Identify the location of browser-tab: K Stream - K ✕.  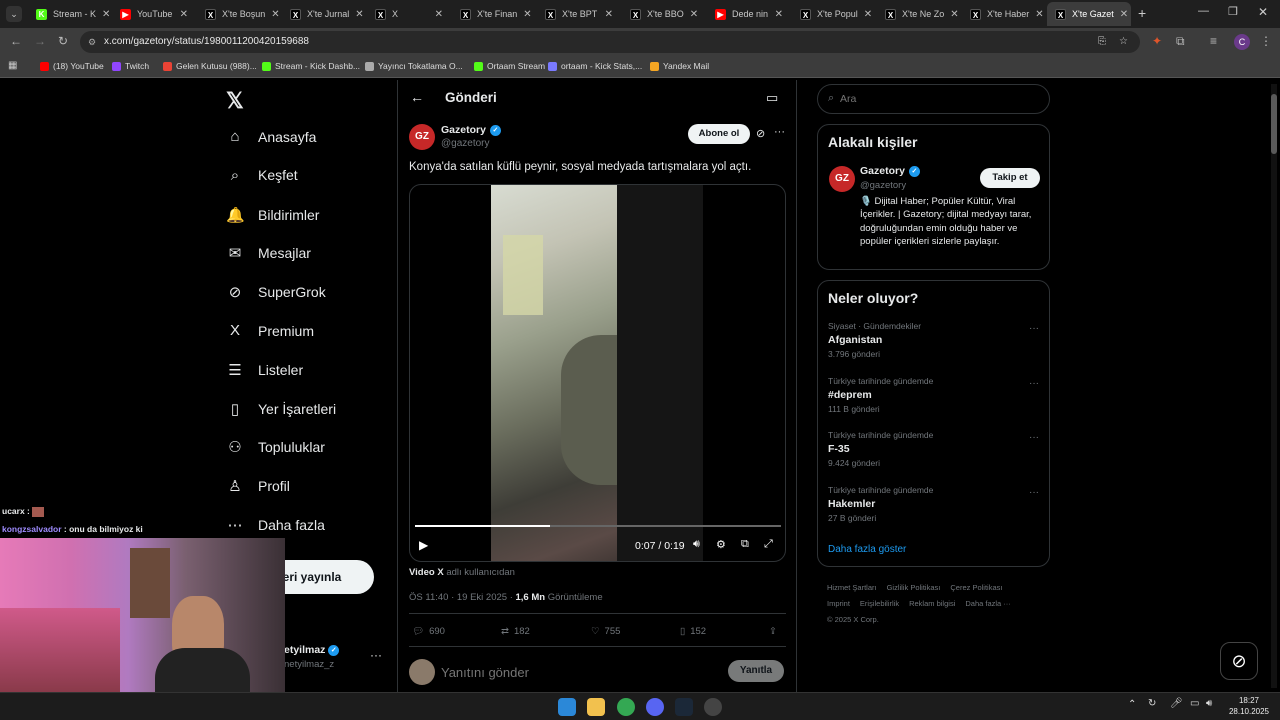
(70, 14).